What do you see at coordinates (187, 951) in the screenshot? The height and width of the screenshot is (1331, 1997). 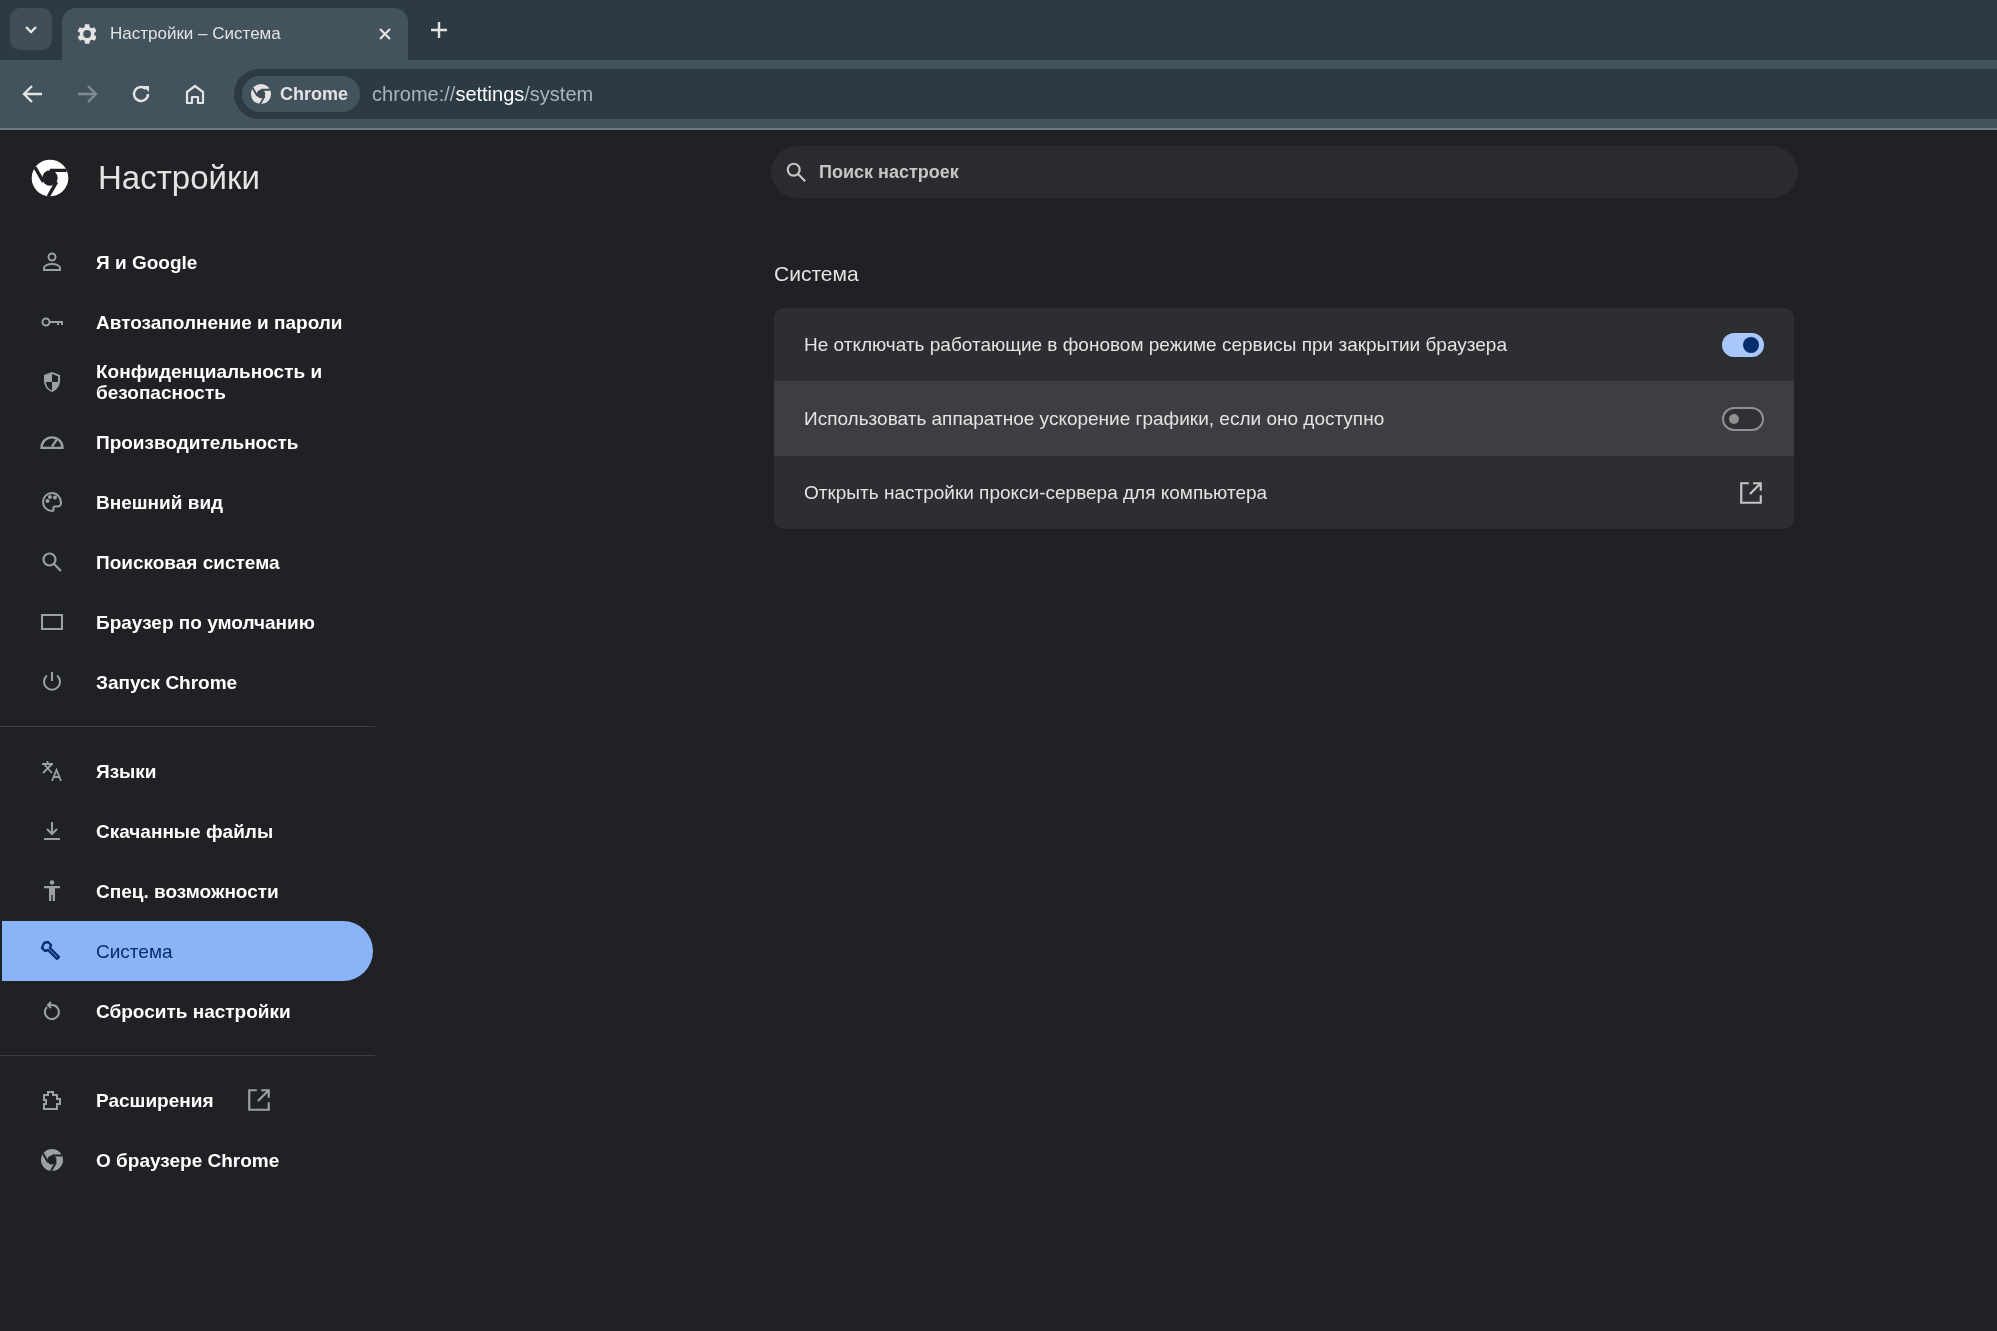 I see `sidebar-item: Система` at bounding box center [187, 951].